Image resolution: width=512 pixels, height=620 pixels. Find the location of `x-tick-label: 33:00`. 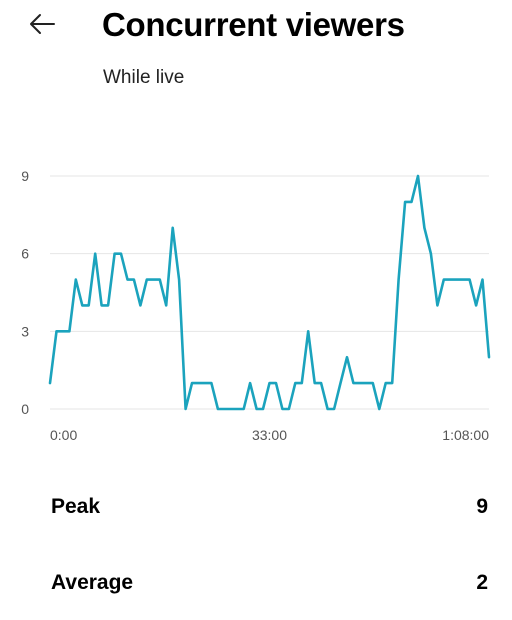

x-tick-label: 33:00 is located at coordinates (269, 435).